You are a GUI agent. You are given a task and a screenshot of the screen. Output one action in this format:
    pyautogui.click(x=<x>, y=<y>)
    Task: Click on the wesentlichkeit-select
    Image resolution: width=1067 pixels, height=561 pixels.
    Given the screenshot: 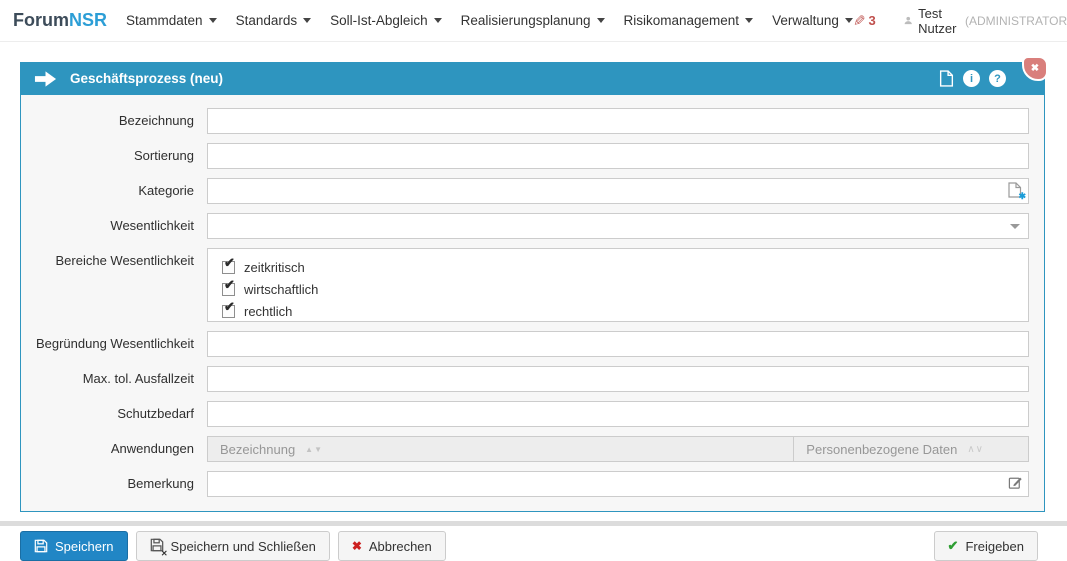 What is the action you would take?
    pyautogui.click(x=618, y=226)
    